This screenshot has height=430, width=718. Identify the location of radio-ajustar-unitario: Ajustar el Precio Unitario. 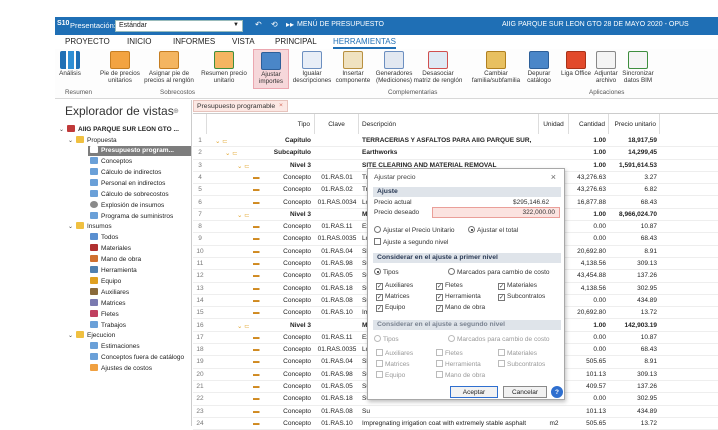
(414, 230).